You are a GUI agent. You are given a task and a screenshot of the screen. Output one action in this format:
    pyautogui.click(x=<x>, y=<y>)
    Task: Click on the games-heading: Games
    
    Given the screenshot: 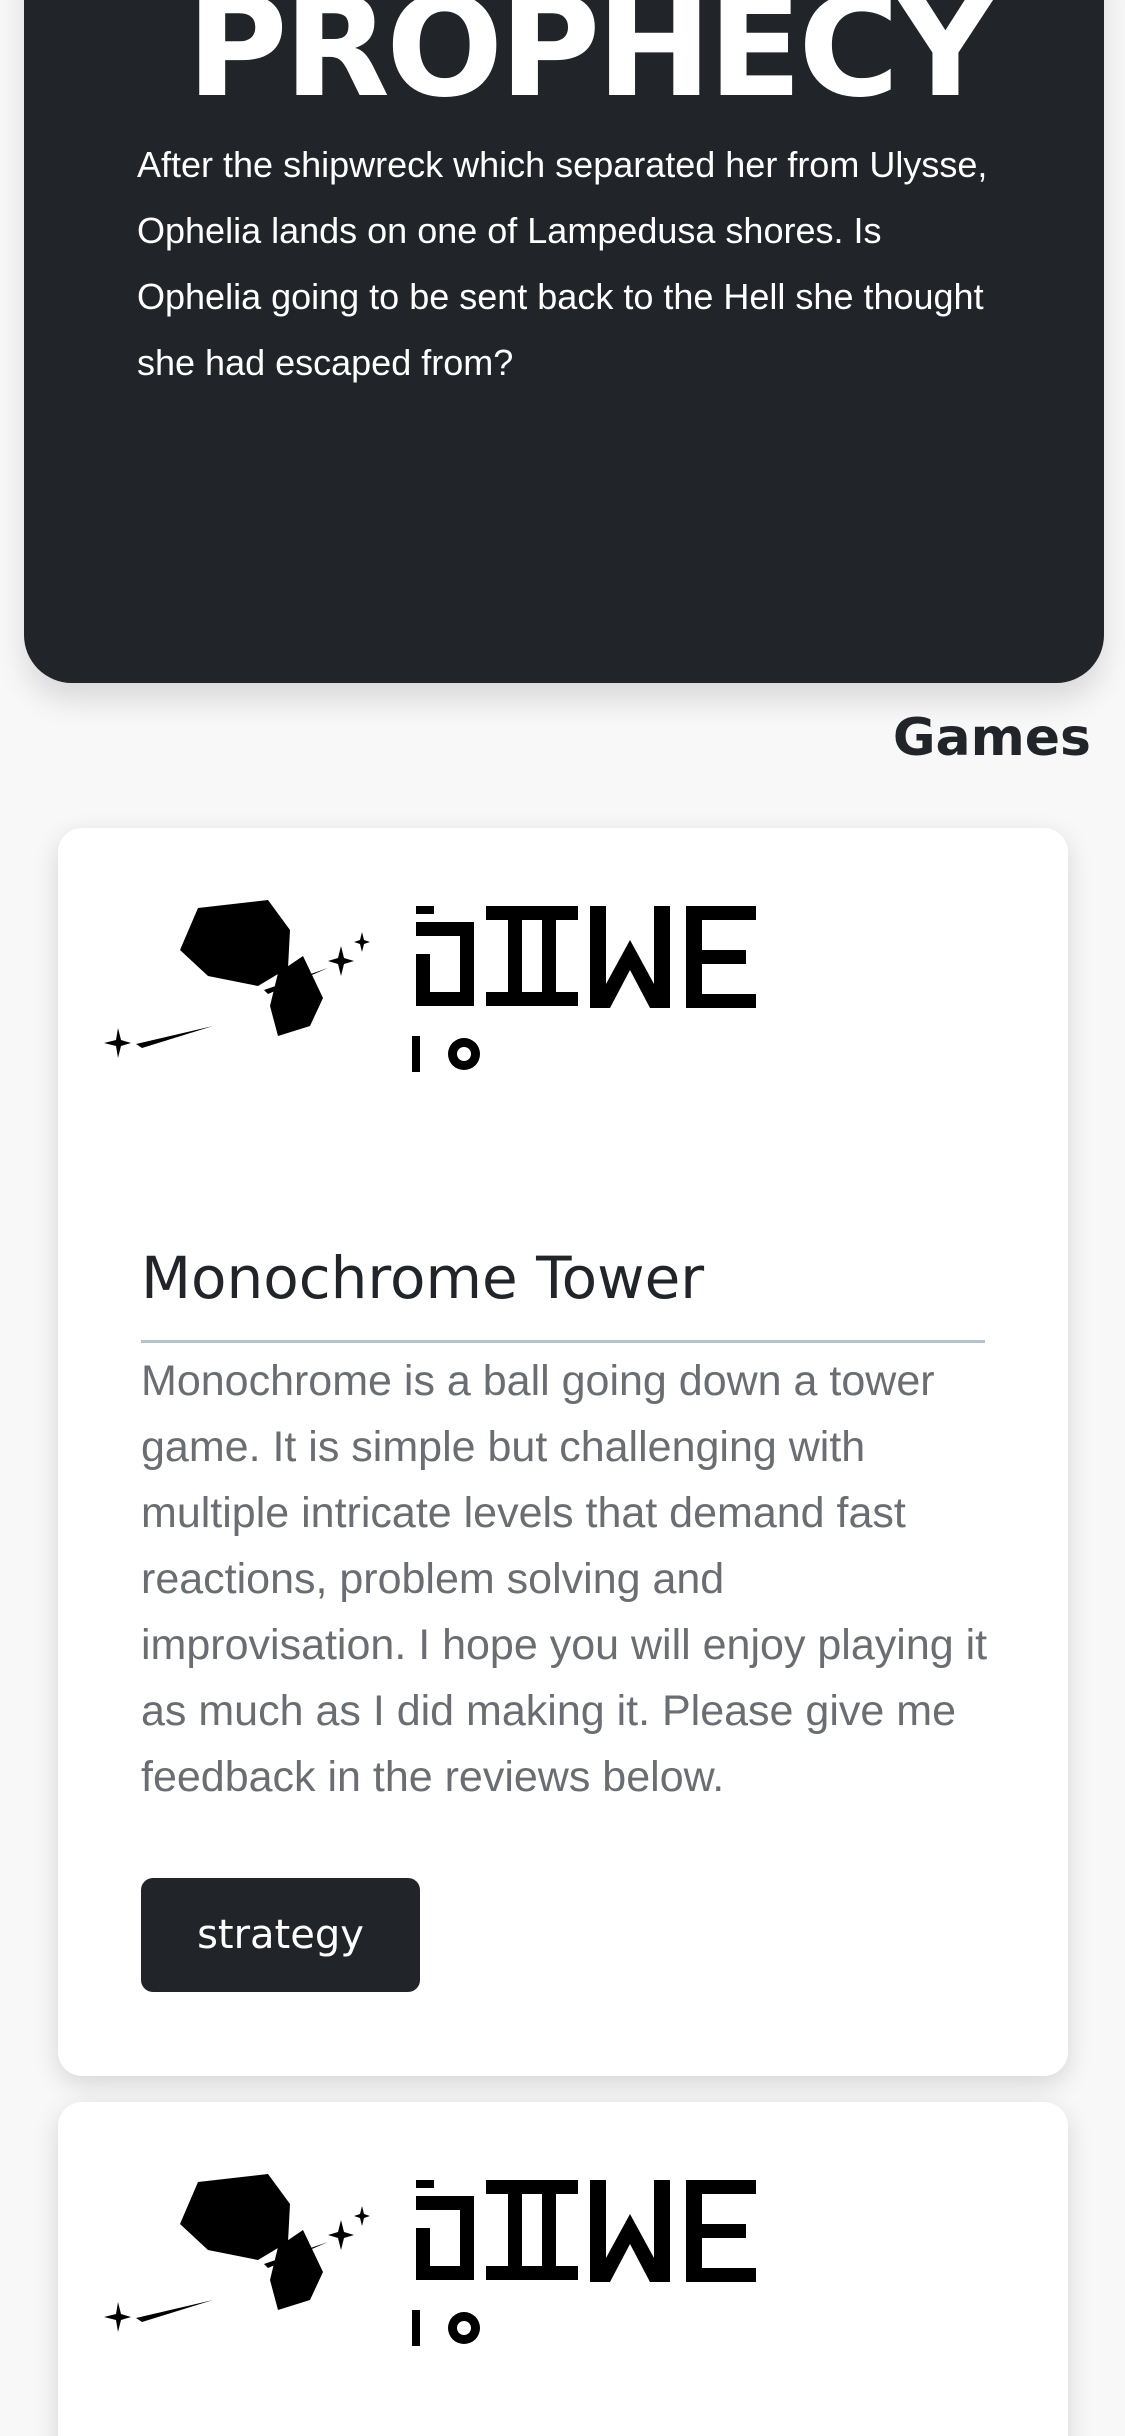 What is the action you would take?
    pyautogui.click(x=991, y=738)
    